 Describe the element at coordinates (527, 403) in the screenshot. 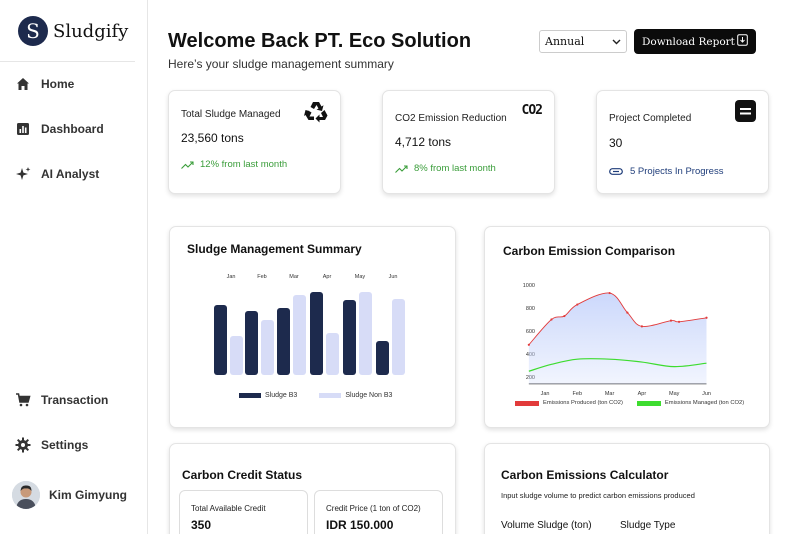

I see `legend-swatch-produced` at that location.